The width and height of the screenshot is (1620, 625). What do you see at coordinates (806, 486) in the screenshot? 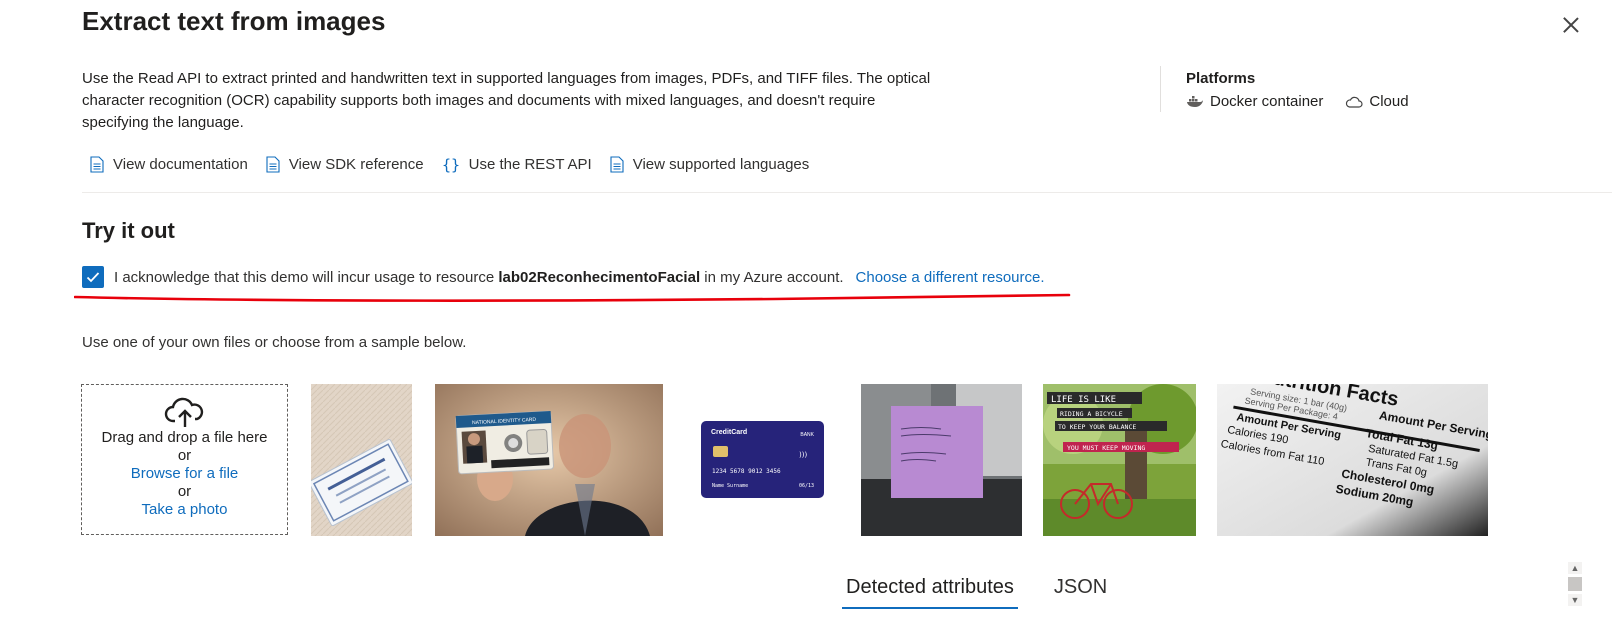
I see `card-exp-text: 06/13` at bounding box center [806, 486].